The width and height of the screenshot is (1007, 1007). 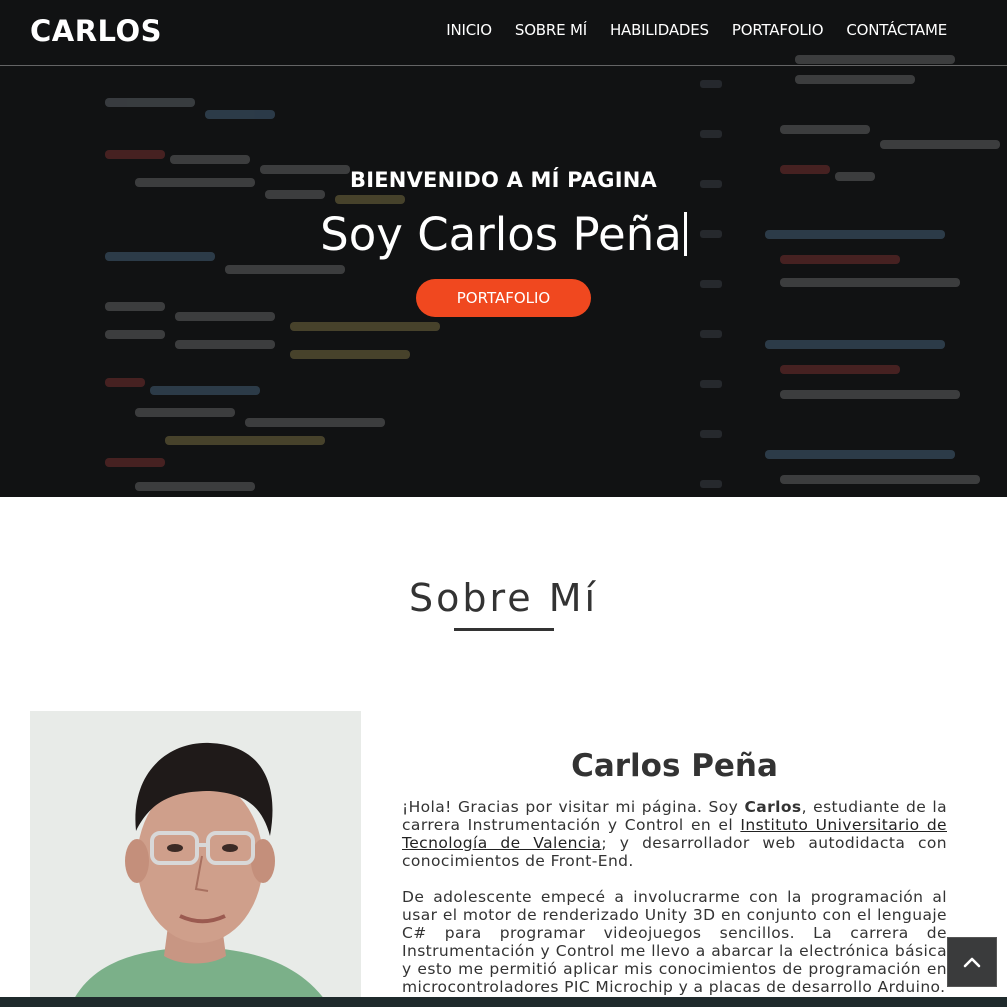 What do you see at coordinates (504, 629) in the screenshot?
I see `section-title-underline` at bounding box center [504, 629].